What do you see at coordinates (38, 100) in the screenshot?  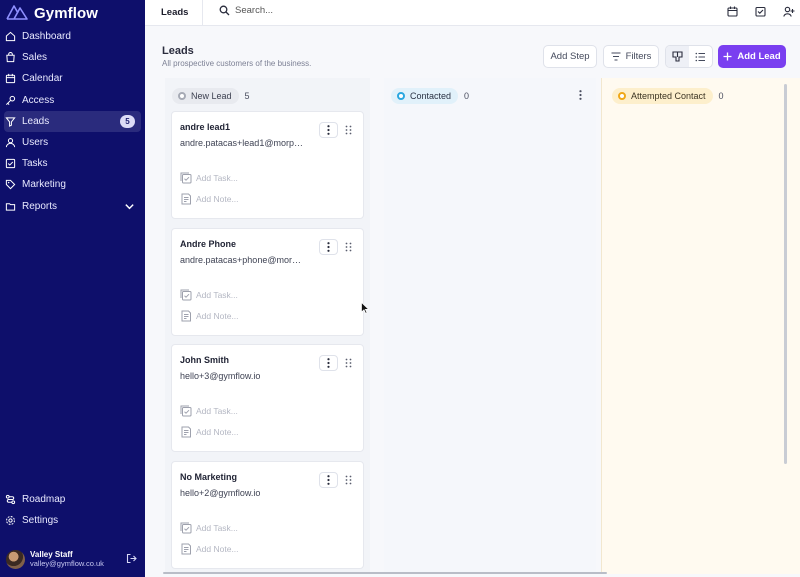 I see `sidebar-item-label: Access` at bounding box center [38, 100].